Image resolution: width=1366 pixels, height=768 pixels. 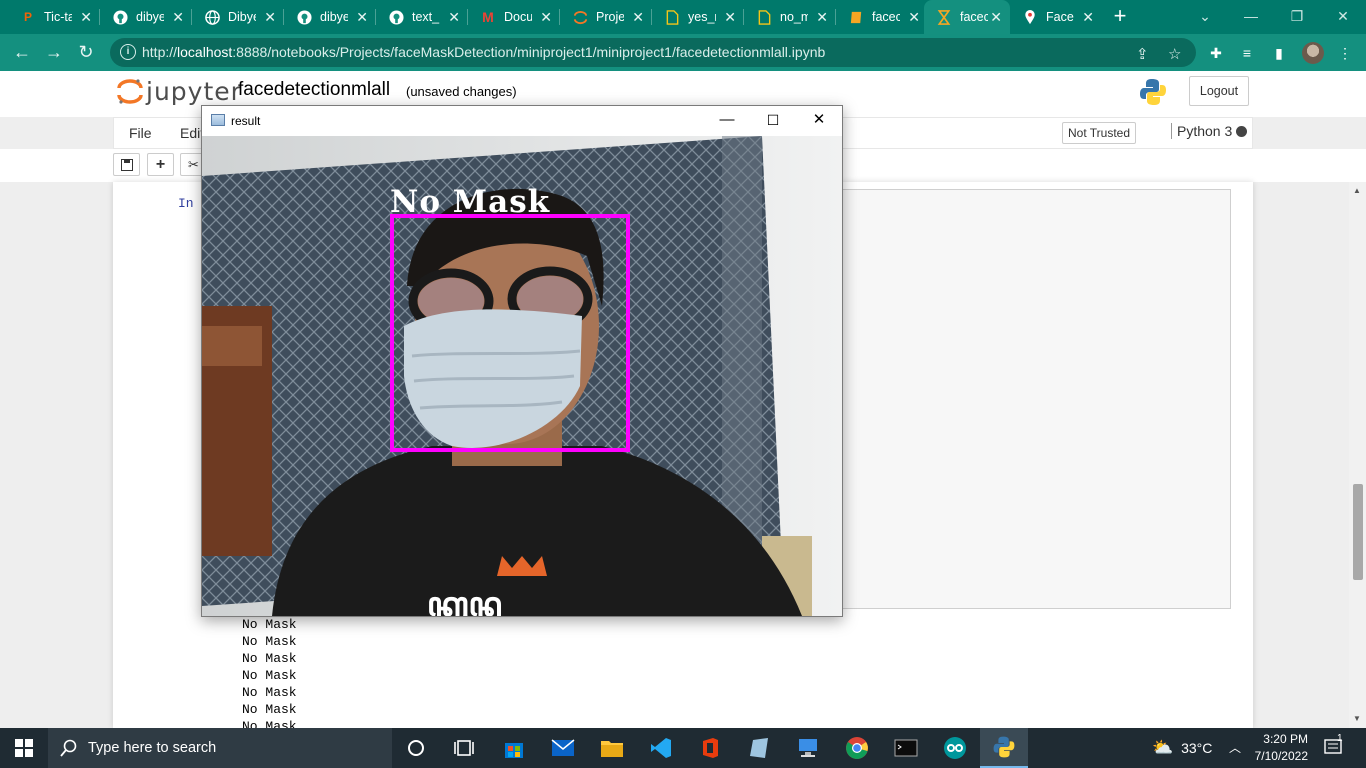 What do you see at coordinates (882, 17) in the screenshot?
I see `tab-facedetection-1: facec ✕` at bounding box center [882, 17].